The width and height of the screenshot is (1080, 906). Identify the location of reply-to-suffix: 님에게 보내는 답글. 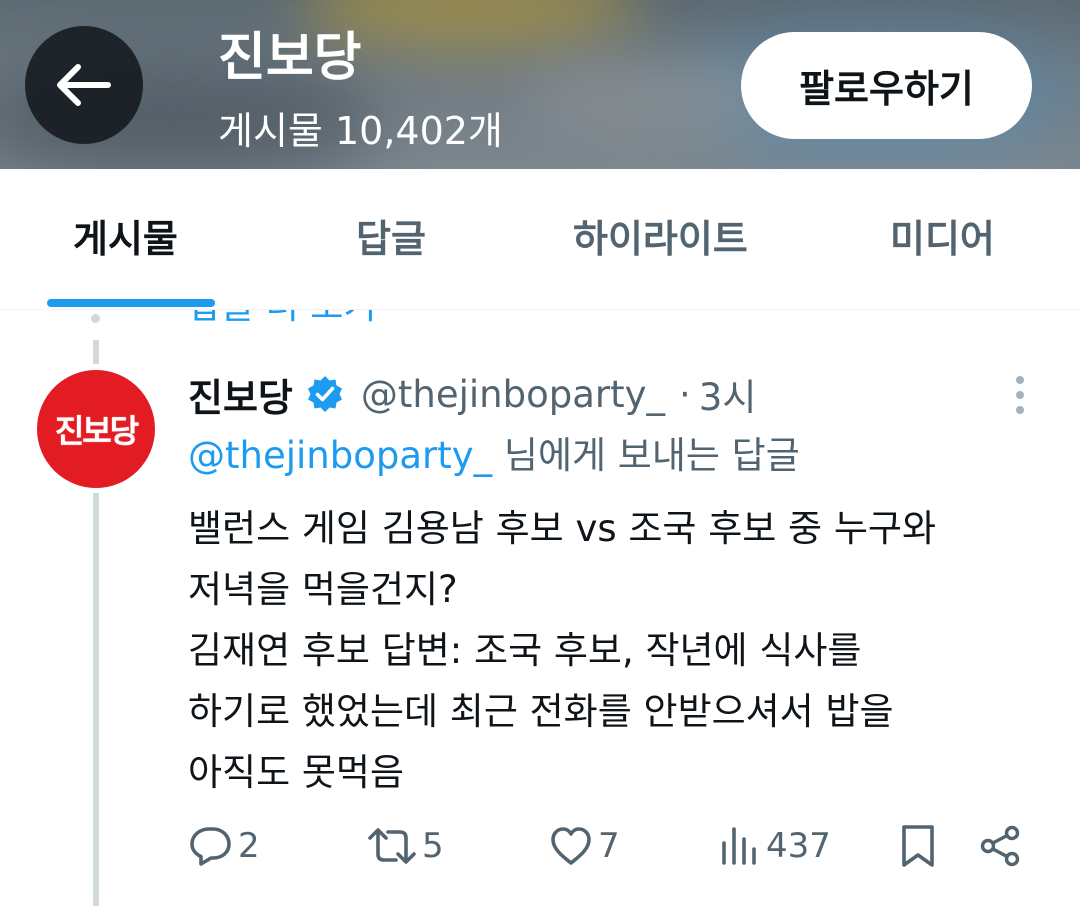
(646, 455).